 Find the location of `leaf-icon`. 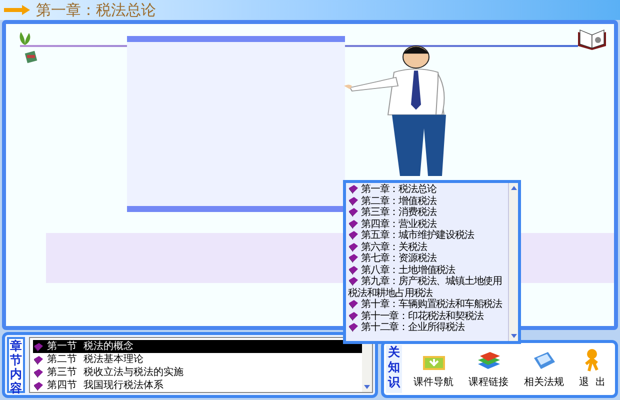

leaf-icon is located at coordinates (25, 38).